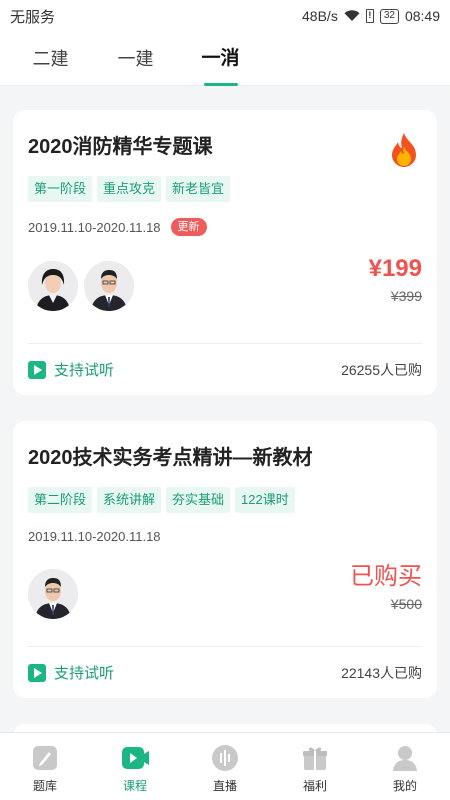 Image resolution: width=450 pixels, height=800 pixels. I want to click on course-play-icon, so click(135, 758).